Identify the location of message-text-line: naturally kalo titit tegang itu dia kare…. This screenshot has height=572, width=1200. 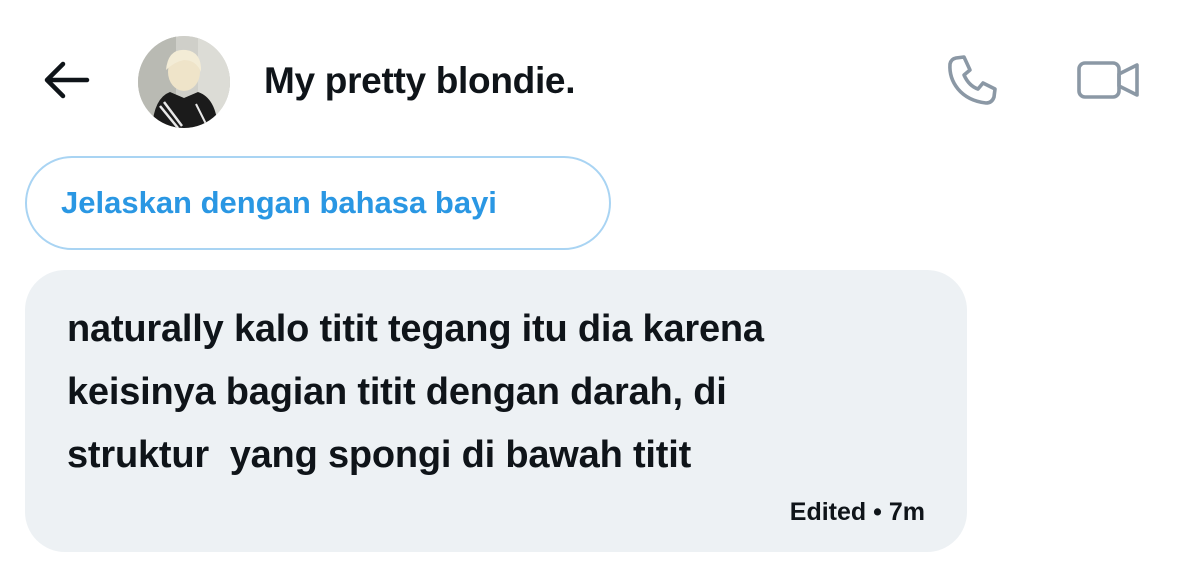
(415, 329).